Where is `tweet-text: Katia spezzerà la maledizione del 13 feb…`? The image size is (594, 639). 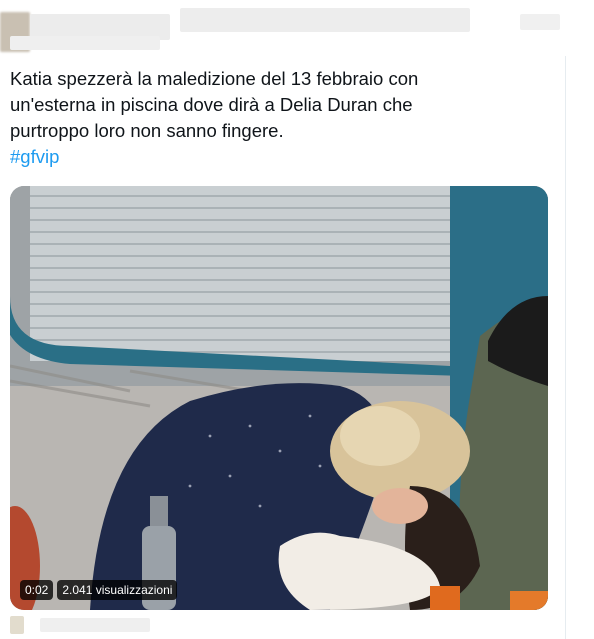 tweet-text: Katia spezzerà la maledizione del 13 feb… is located at coordinates (270, 118).